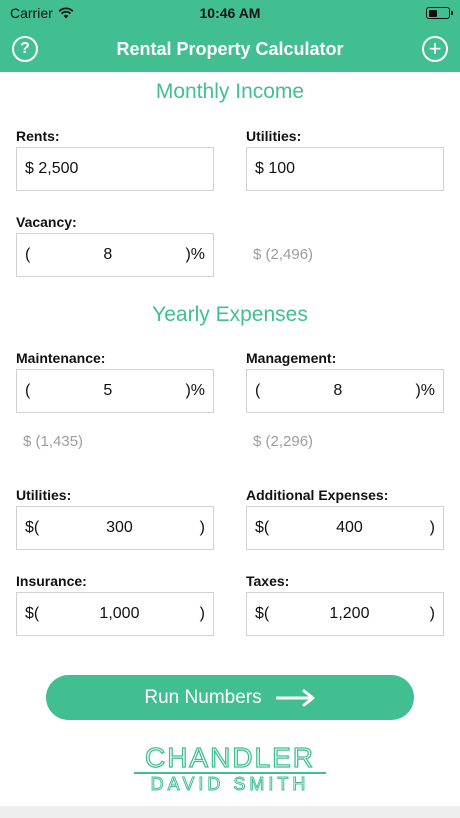 The image size is (460, 818). Describe the element at coordinates (32, 613) in the screenshot. I see `insurance-prefix: $(` at that location.